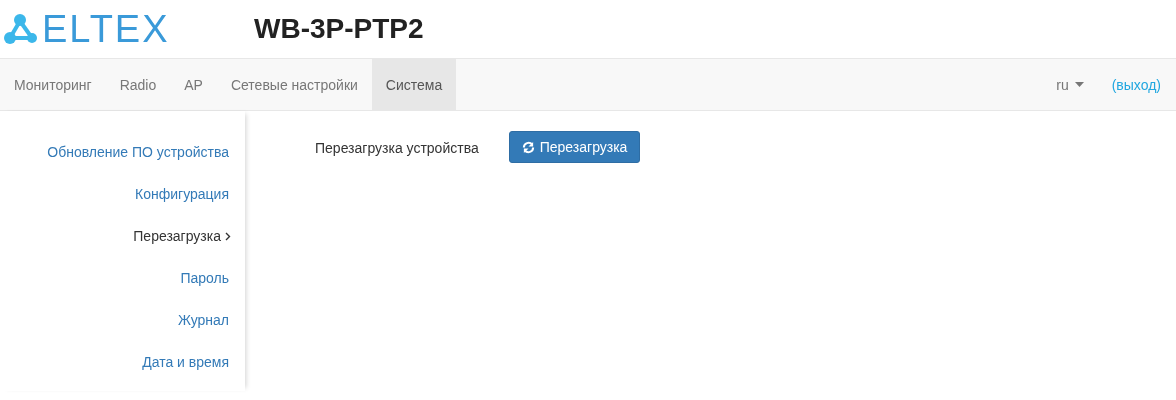 The height and width of the screenshot is (400, 1176). What do you see at coordinates (212, 278) in the screenshot?
I see `sidebar-item: Пароль` at bounding box center [212, 278].